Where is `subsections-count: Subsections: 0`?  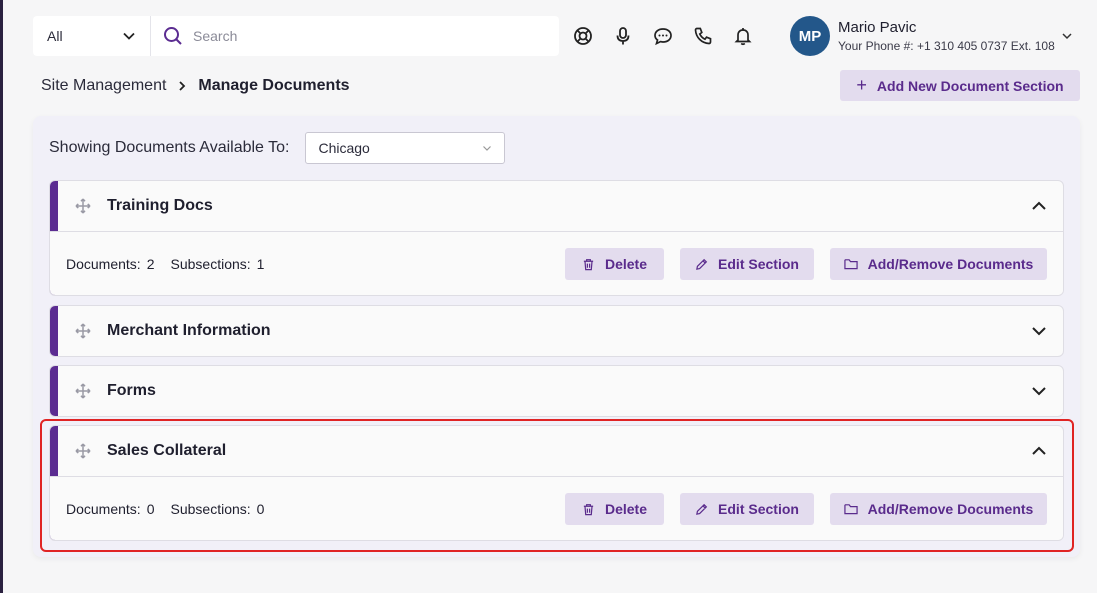 subsections-count: Subsections: 0 is located at coordinates (218, 509).